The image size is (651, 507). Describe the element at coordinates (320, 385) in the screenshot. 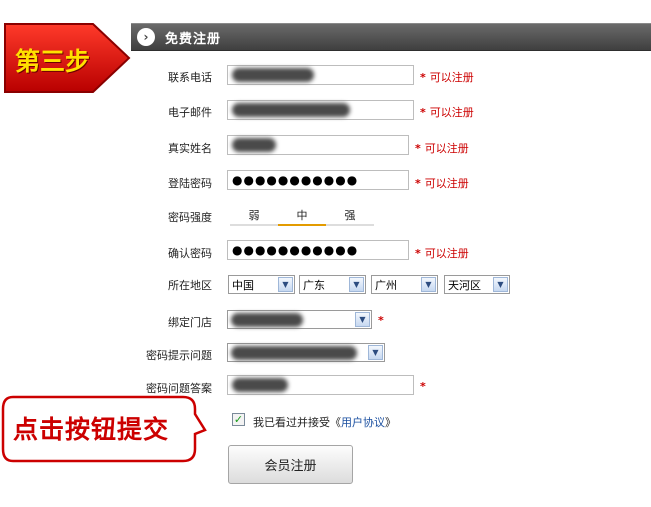

I see `answer-input` at that location.